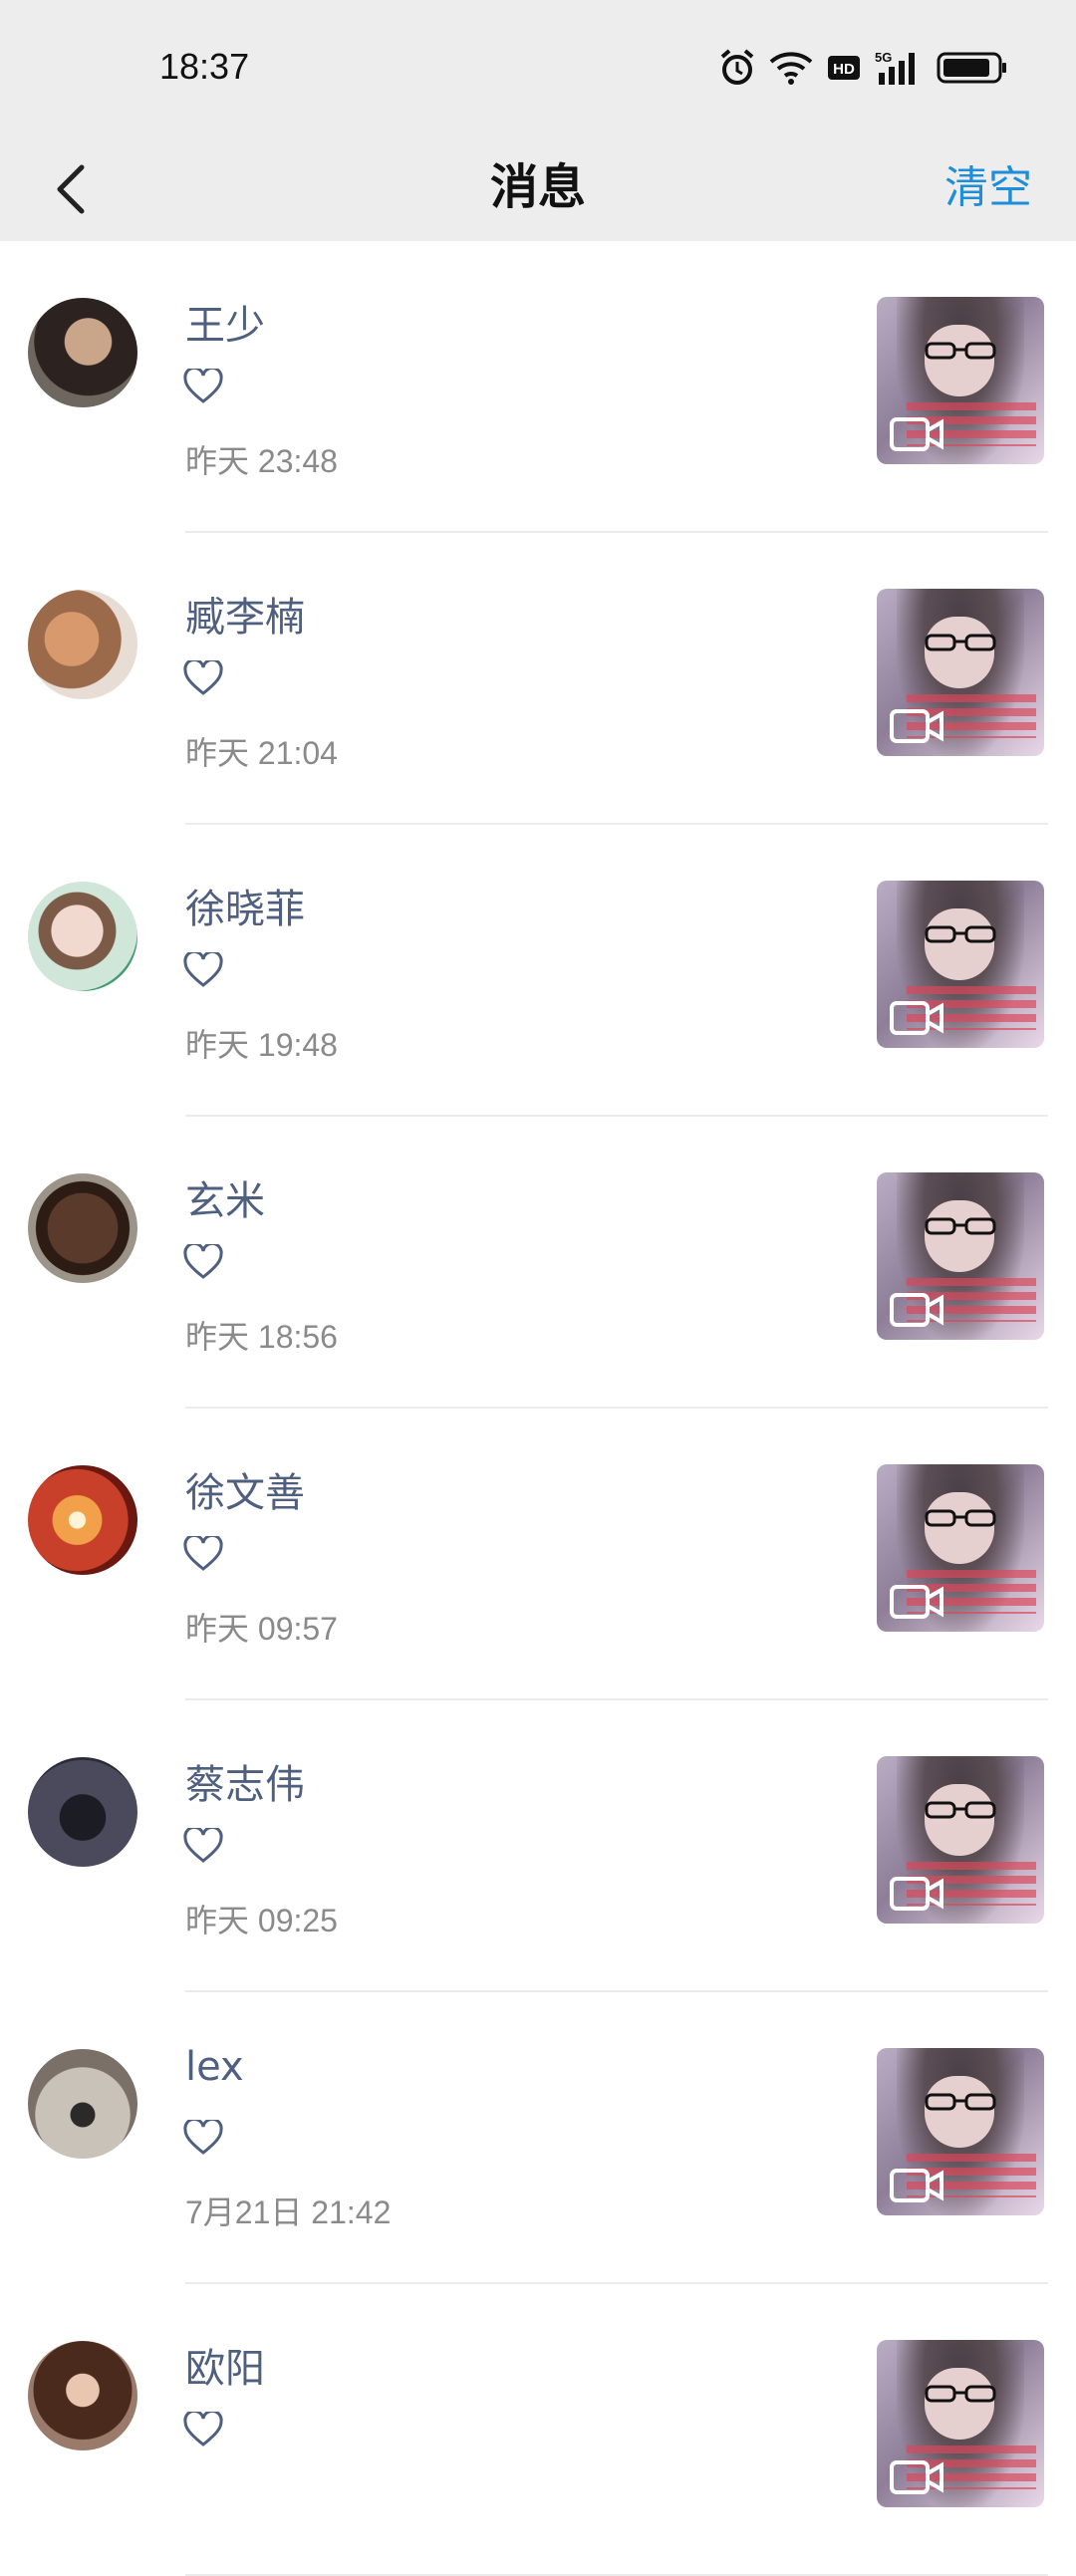  Describe the element at coordinates (245, 1781) in the screenshot. I see `sender-name: 蔡志伟` at that location.